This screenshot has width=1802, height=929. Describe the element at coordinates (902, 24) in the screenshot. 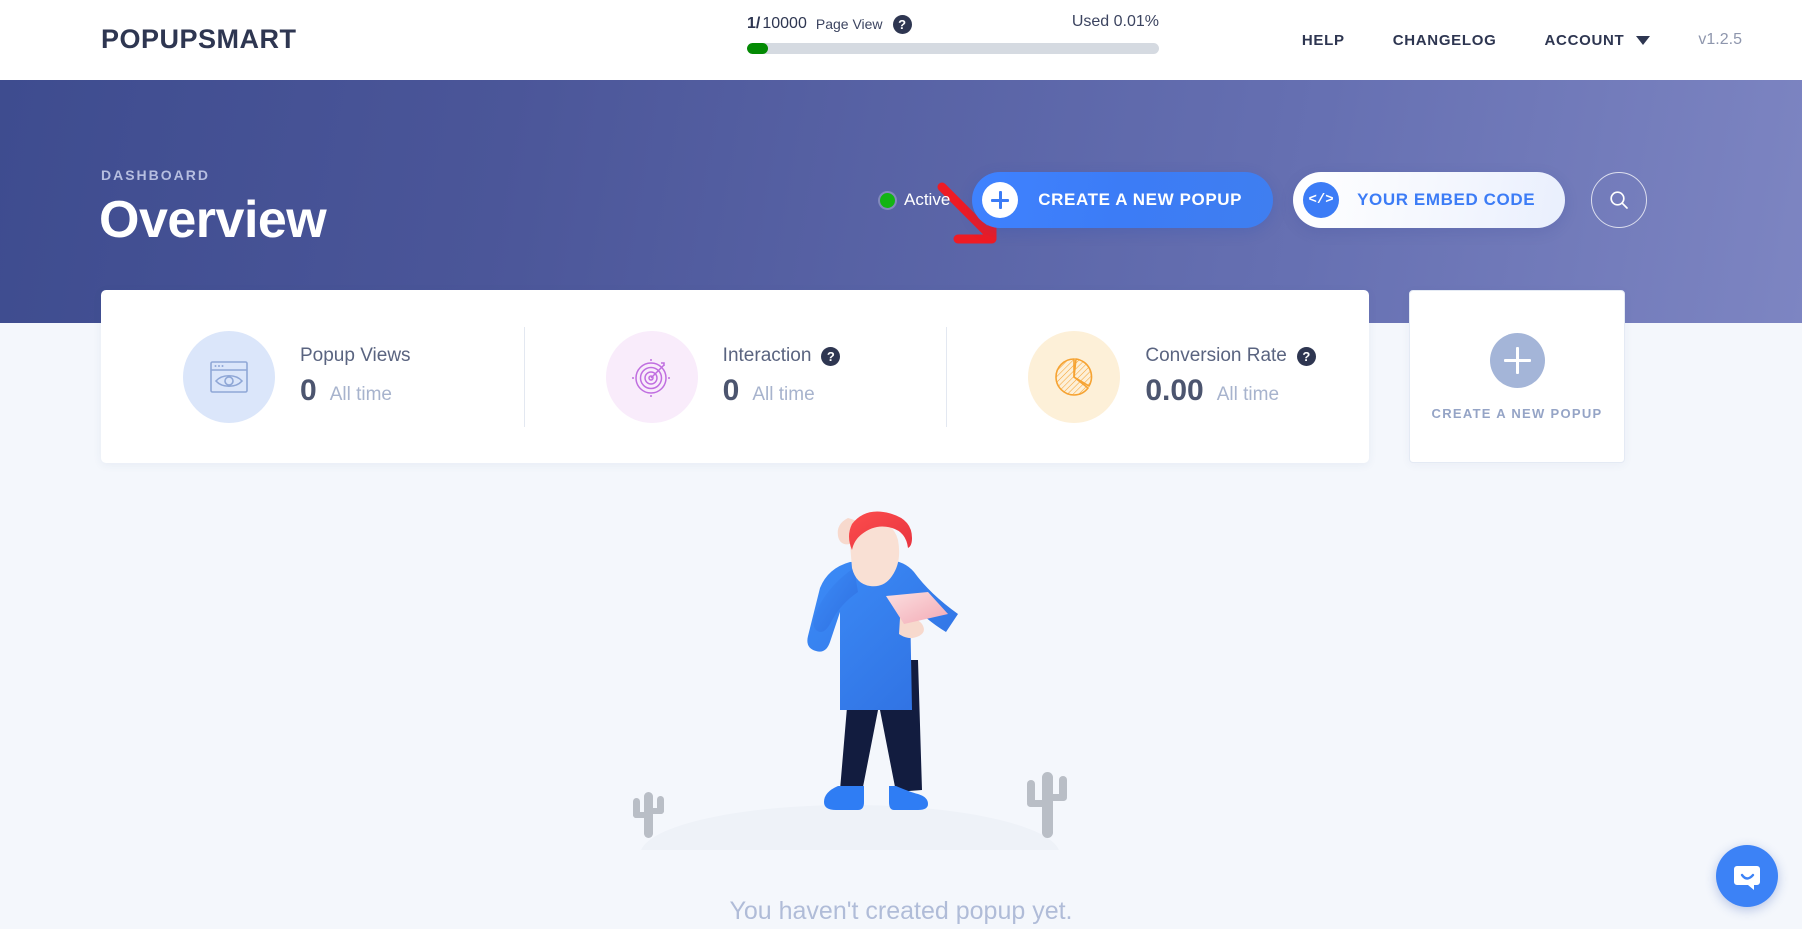

I see `page-view-help-icon: ?` at that location.